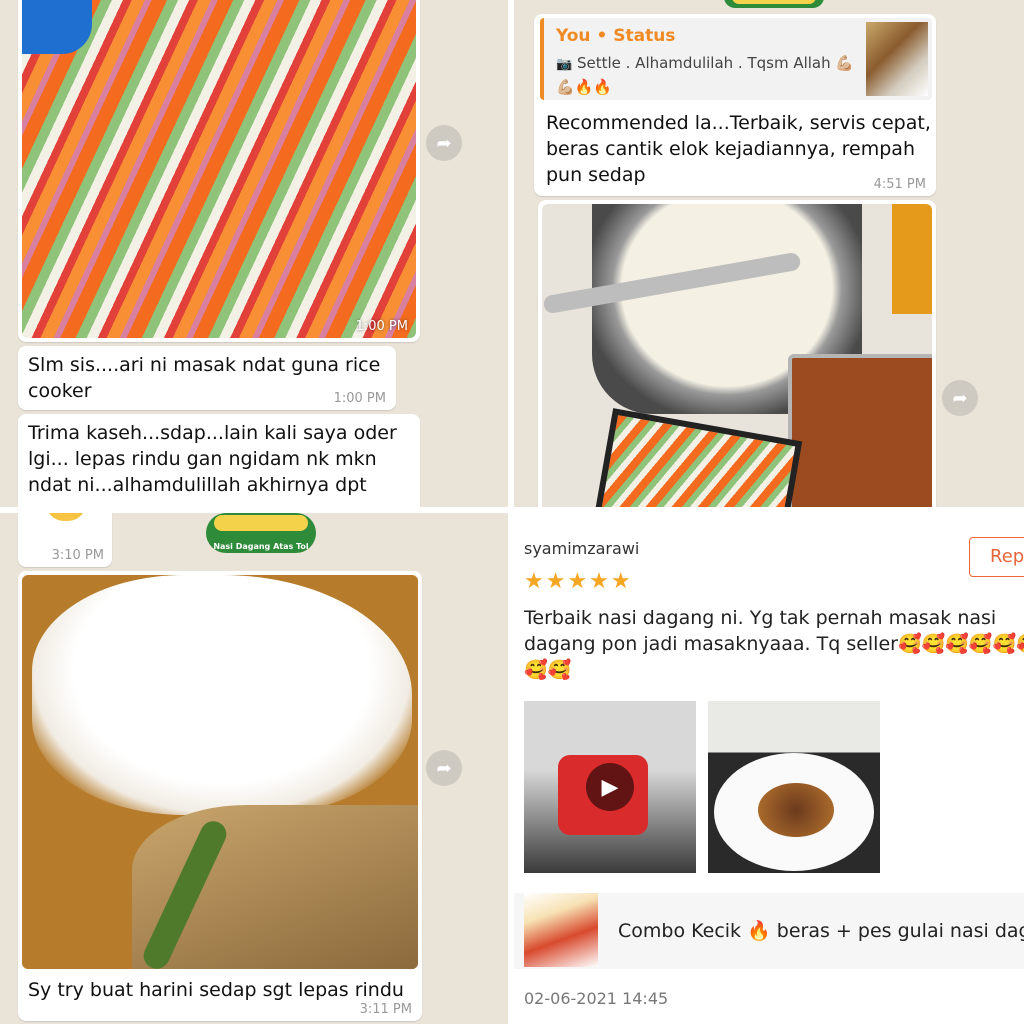 This screenshot has width=1024, height=1024. Describe the element at coordinates (77, 555) in the screenshot. I see `message-timestamp: 3:10 PM` at that location.